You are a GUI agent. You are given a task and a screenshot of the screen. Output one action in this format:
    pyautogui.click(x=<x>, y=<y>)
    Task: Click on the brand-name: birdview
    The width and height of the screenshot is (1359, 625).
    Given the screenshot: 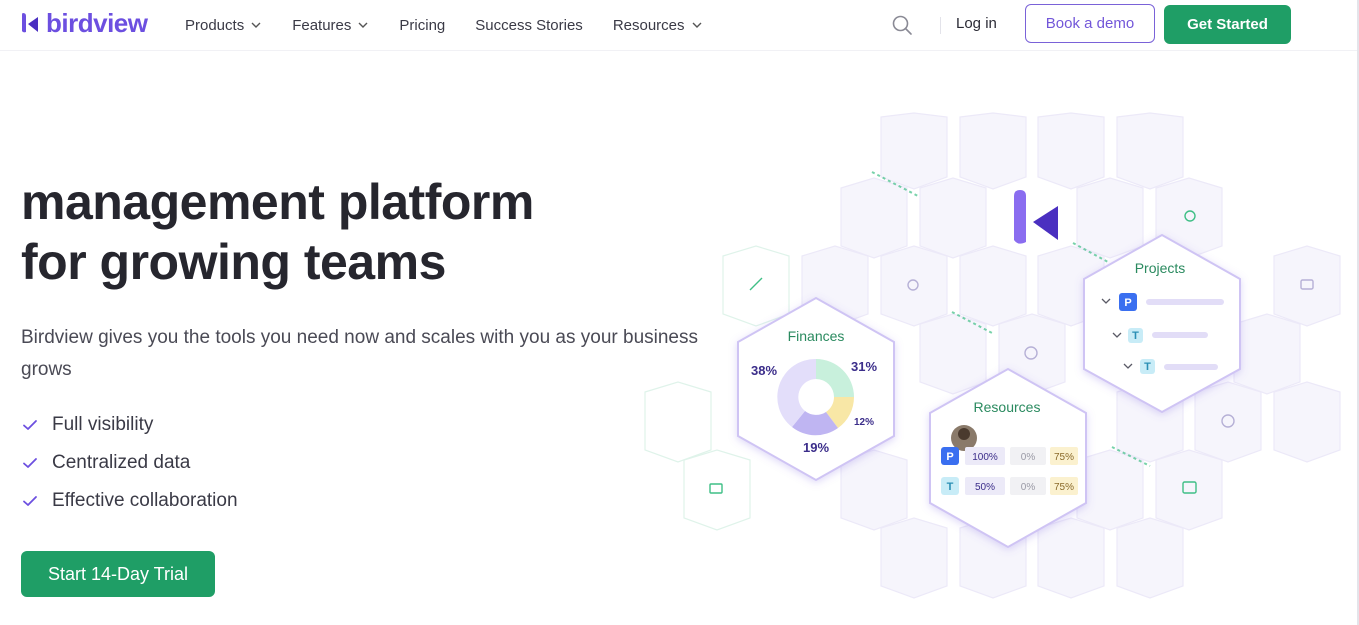 What is the action you would take?
    pyautogui.click(x=97, y=22)
    